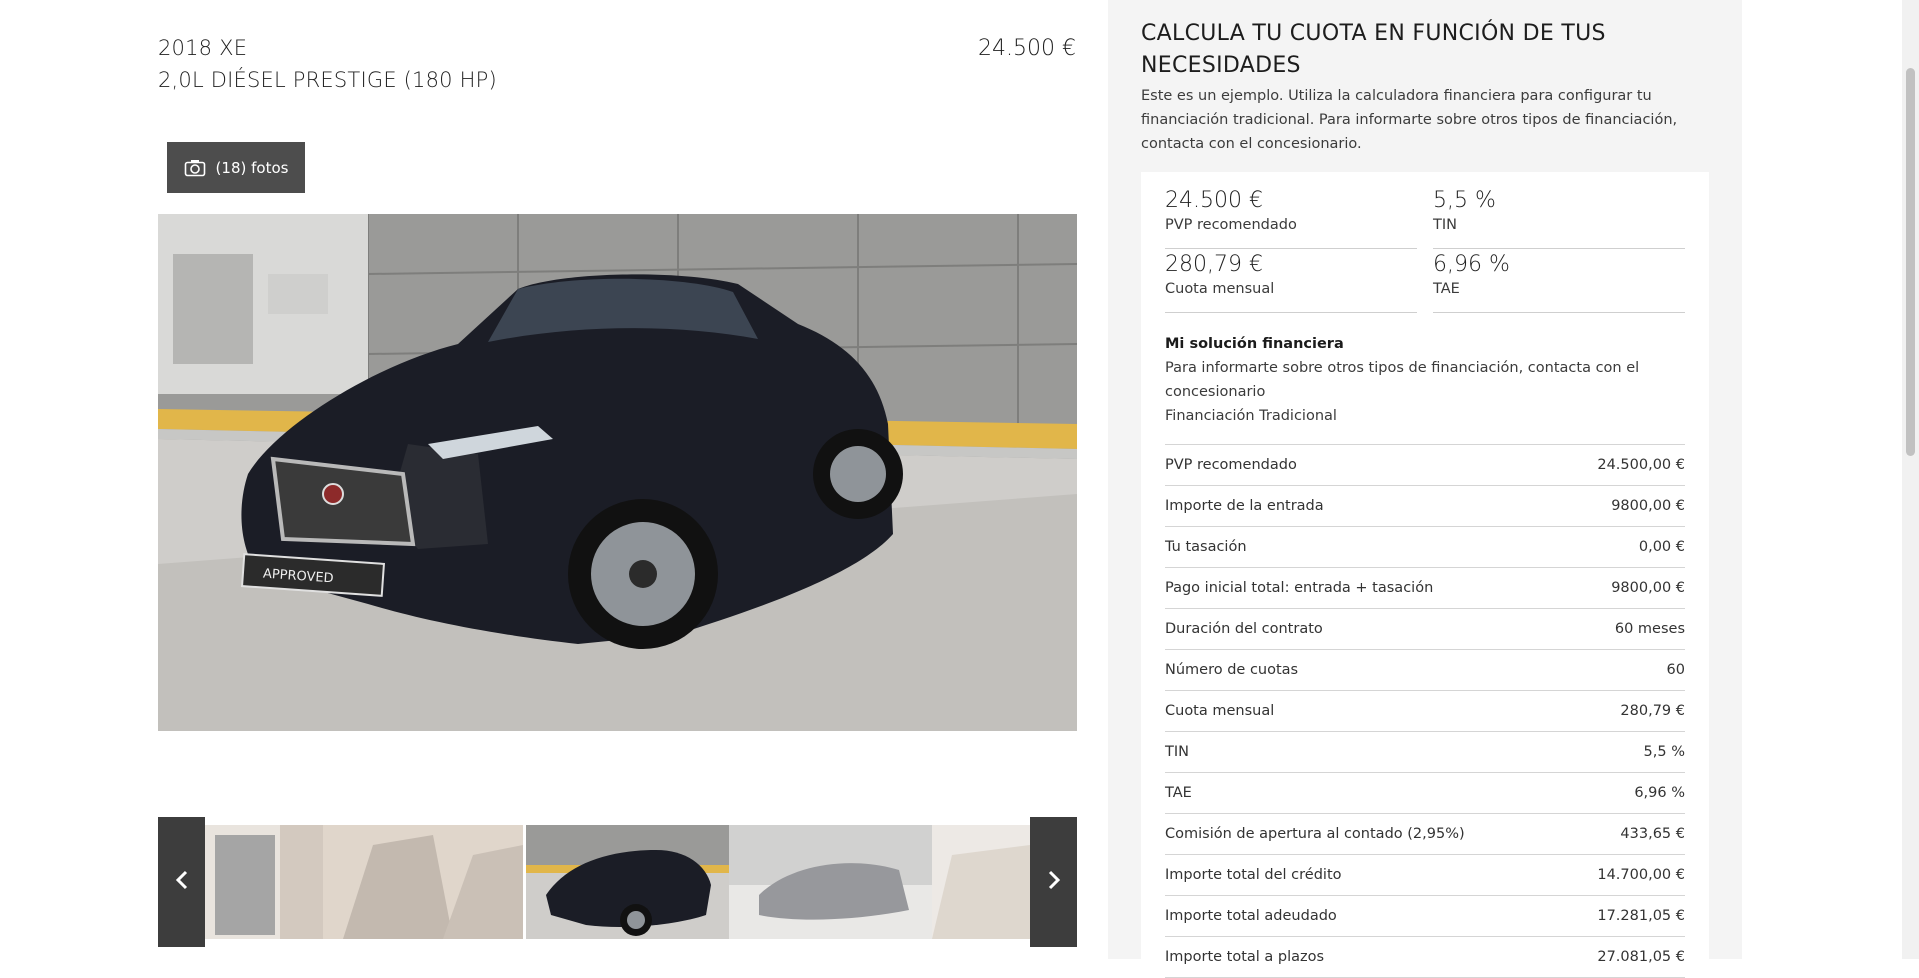 The image size is (1919, 978). What do you see at coordinates (1177, 752) in the screenshot?
I see `finance-row-label: TIN` at bounding box center [1177, 752].